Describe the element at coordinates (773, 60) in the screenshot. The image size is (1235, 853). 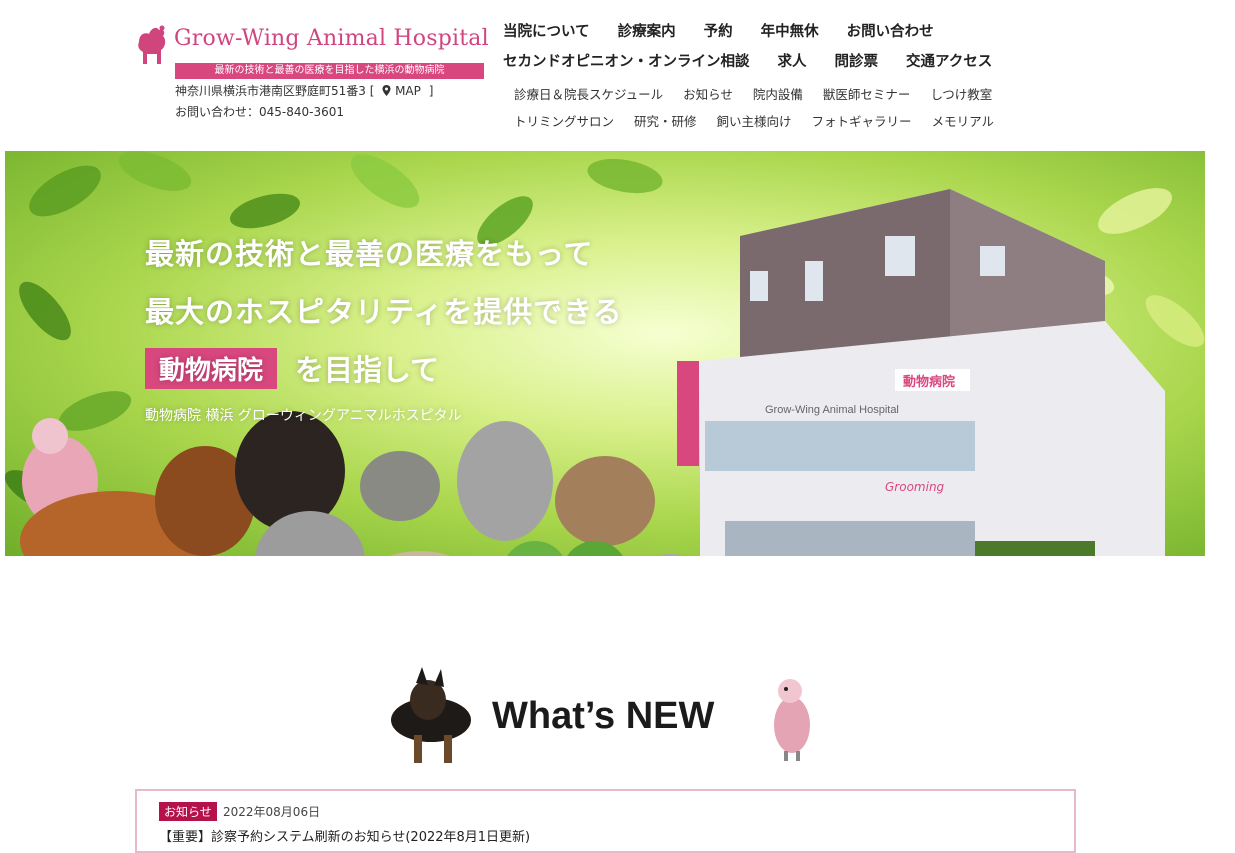
I see `main-nav-row-2: セカンドオピニオン・オンライン相談 求人 問診票 交通アクセス` at that location.